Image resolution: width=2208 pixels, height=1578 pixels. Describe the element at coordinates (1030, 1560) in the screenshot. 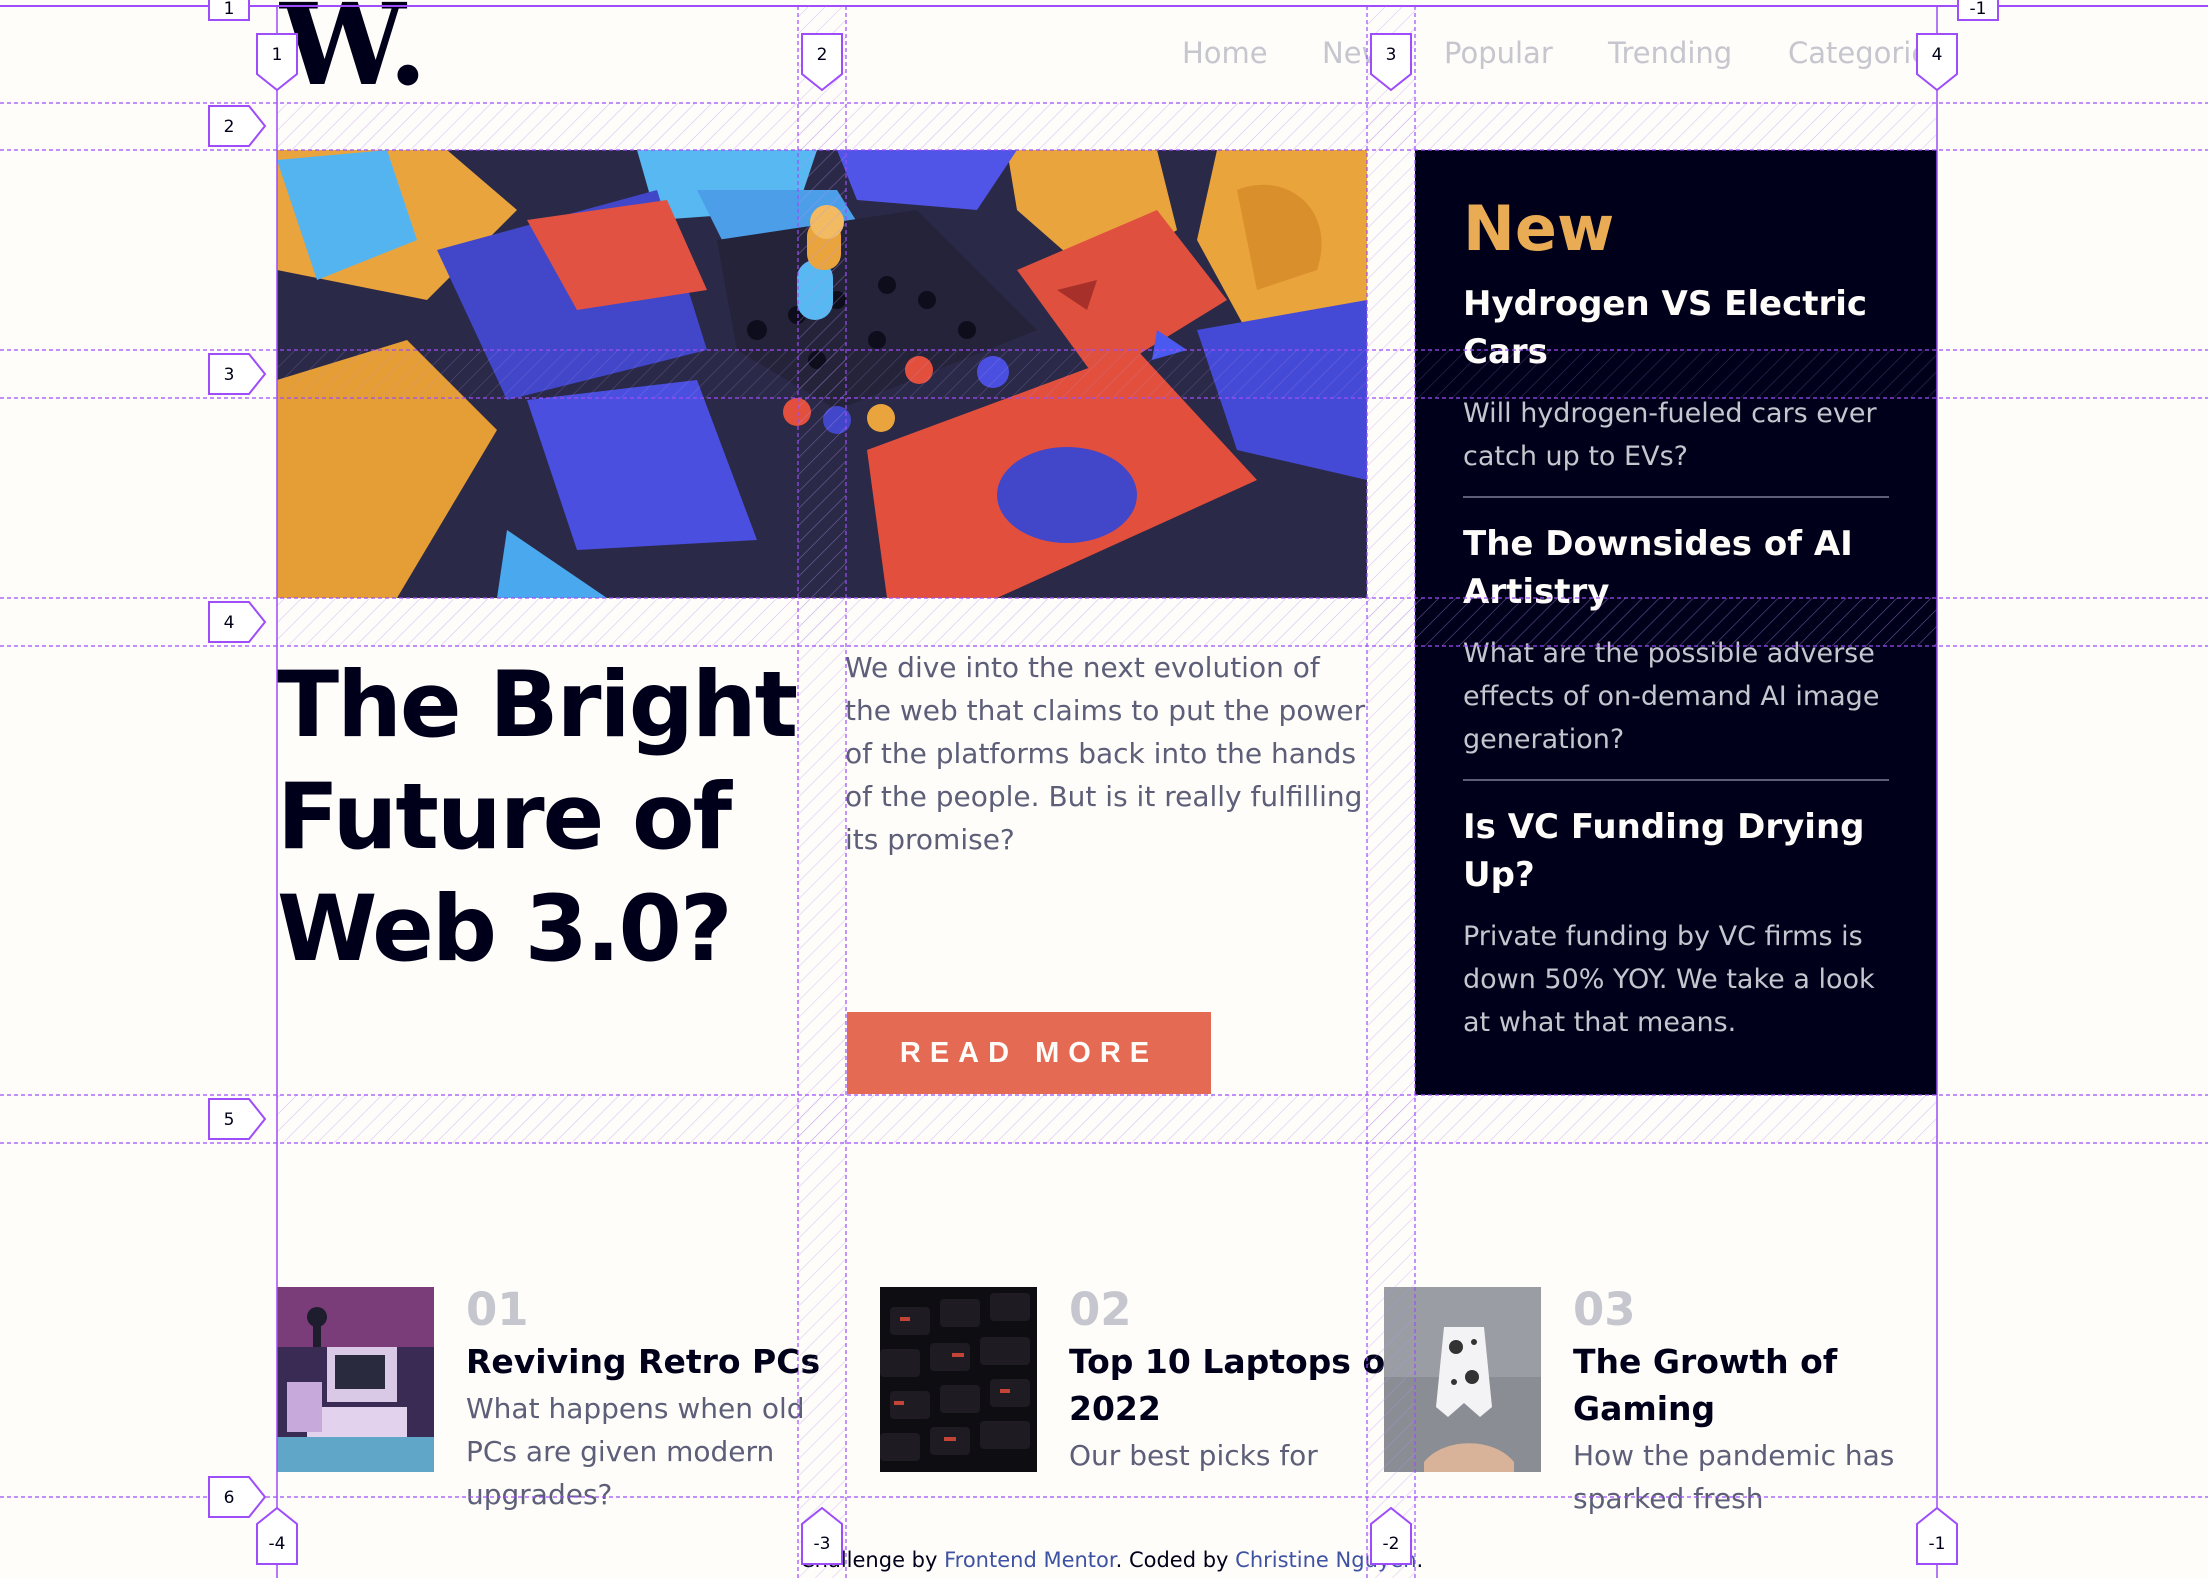

I see `frontend-mentor-link: Frontend Mentor` at that location.